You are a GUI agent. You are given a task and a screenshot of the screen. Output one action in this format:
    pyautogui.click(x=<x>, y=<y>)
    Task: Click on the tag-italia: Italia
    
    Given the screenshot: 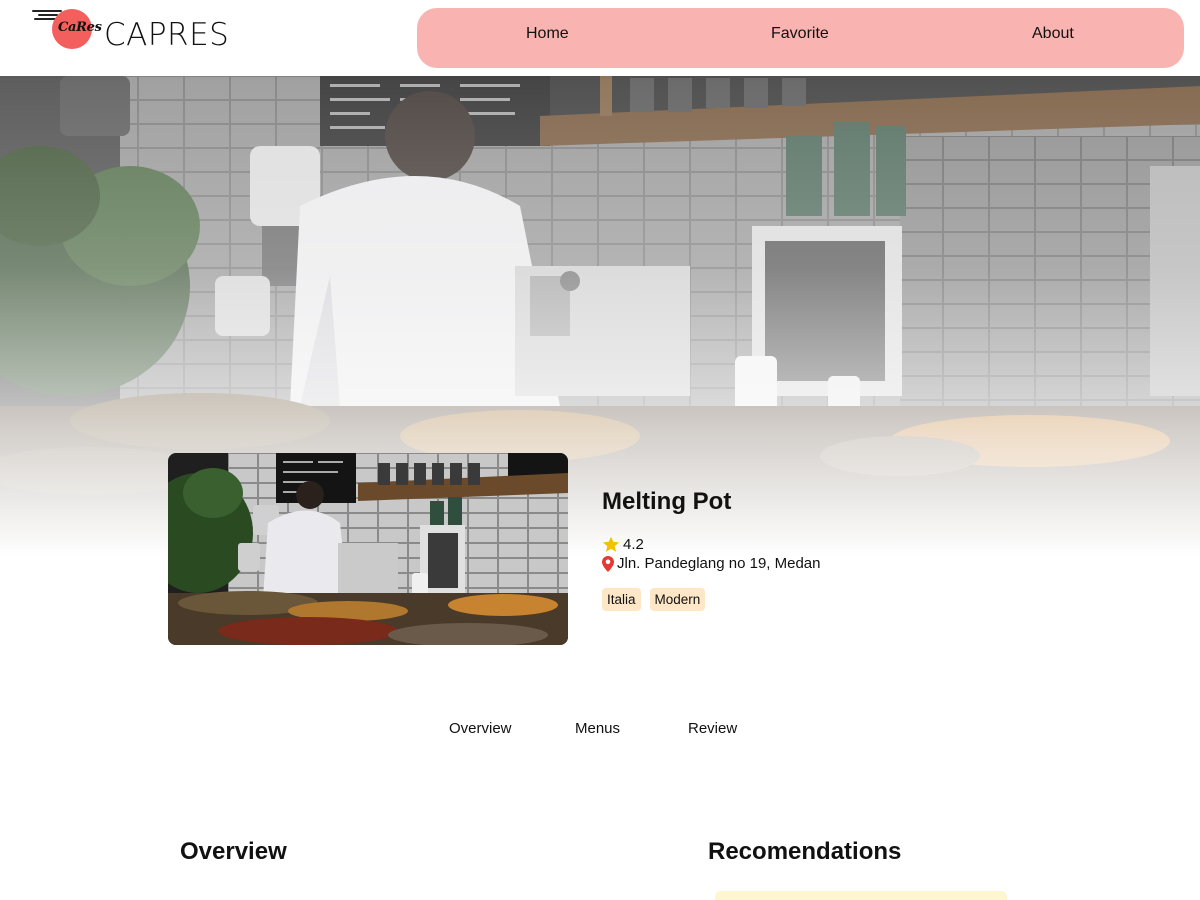 What is the action you would take?
    pyautogui.click(x=621, y=599)
    